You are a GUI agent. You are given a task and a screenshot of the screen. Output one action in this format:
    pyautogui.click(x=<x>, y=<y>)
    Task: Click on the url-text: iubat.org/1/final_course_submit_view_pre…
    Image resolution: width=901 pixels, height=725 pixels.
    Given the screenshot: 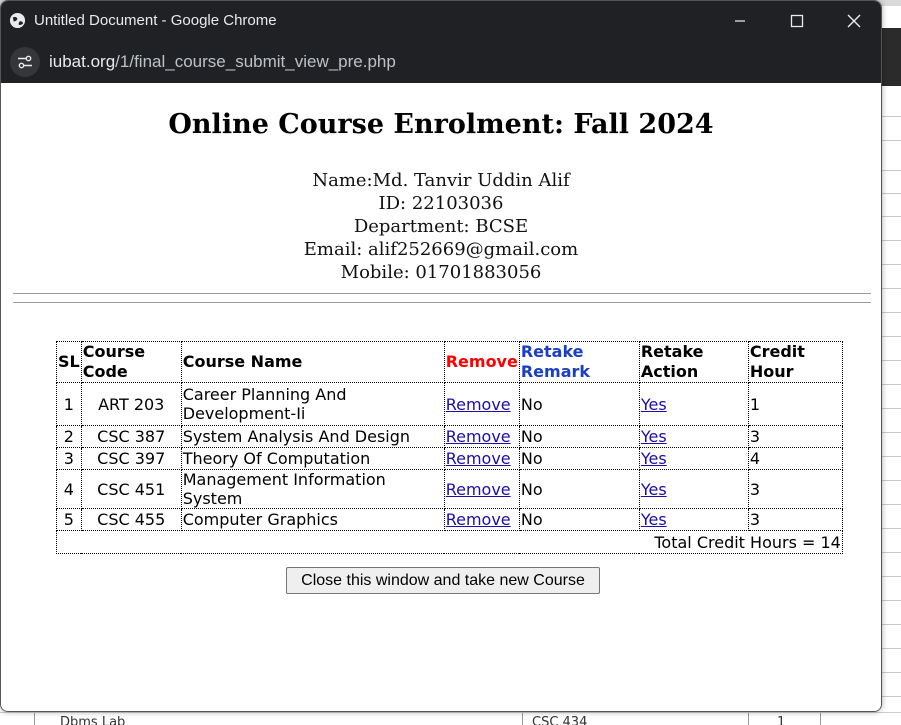 What is the action you would take?
    pyautogui.click(x=222, y=62)
    